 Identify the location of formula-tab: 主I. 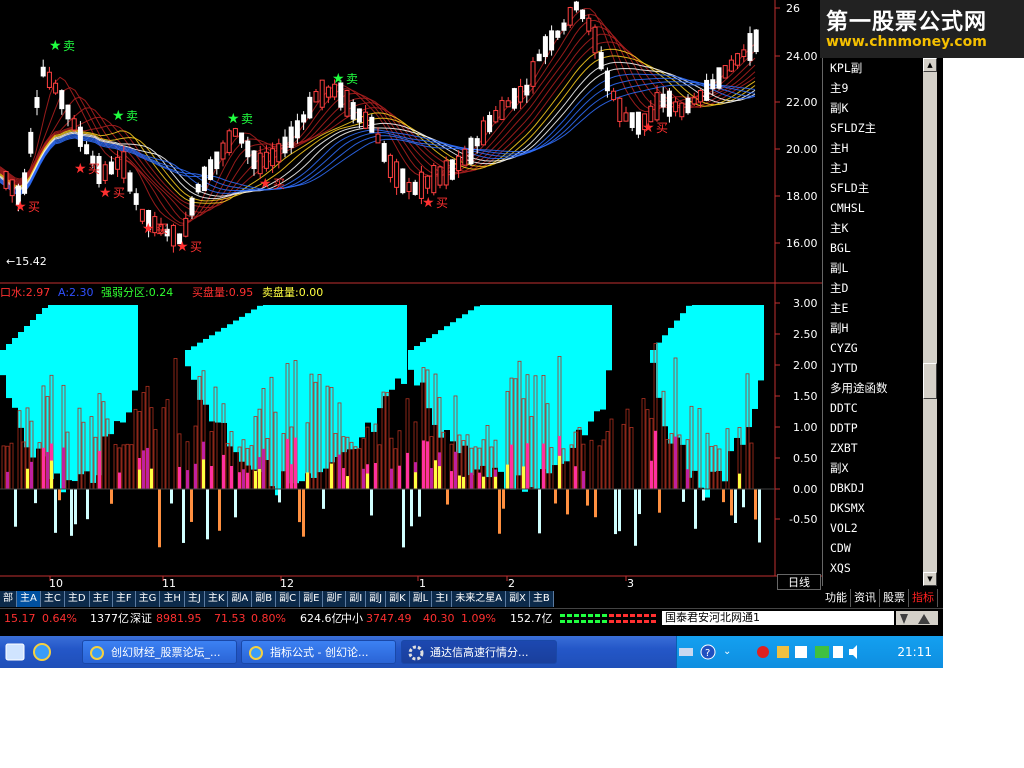
(442, 599).